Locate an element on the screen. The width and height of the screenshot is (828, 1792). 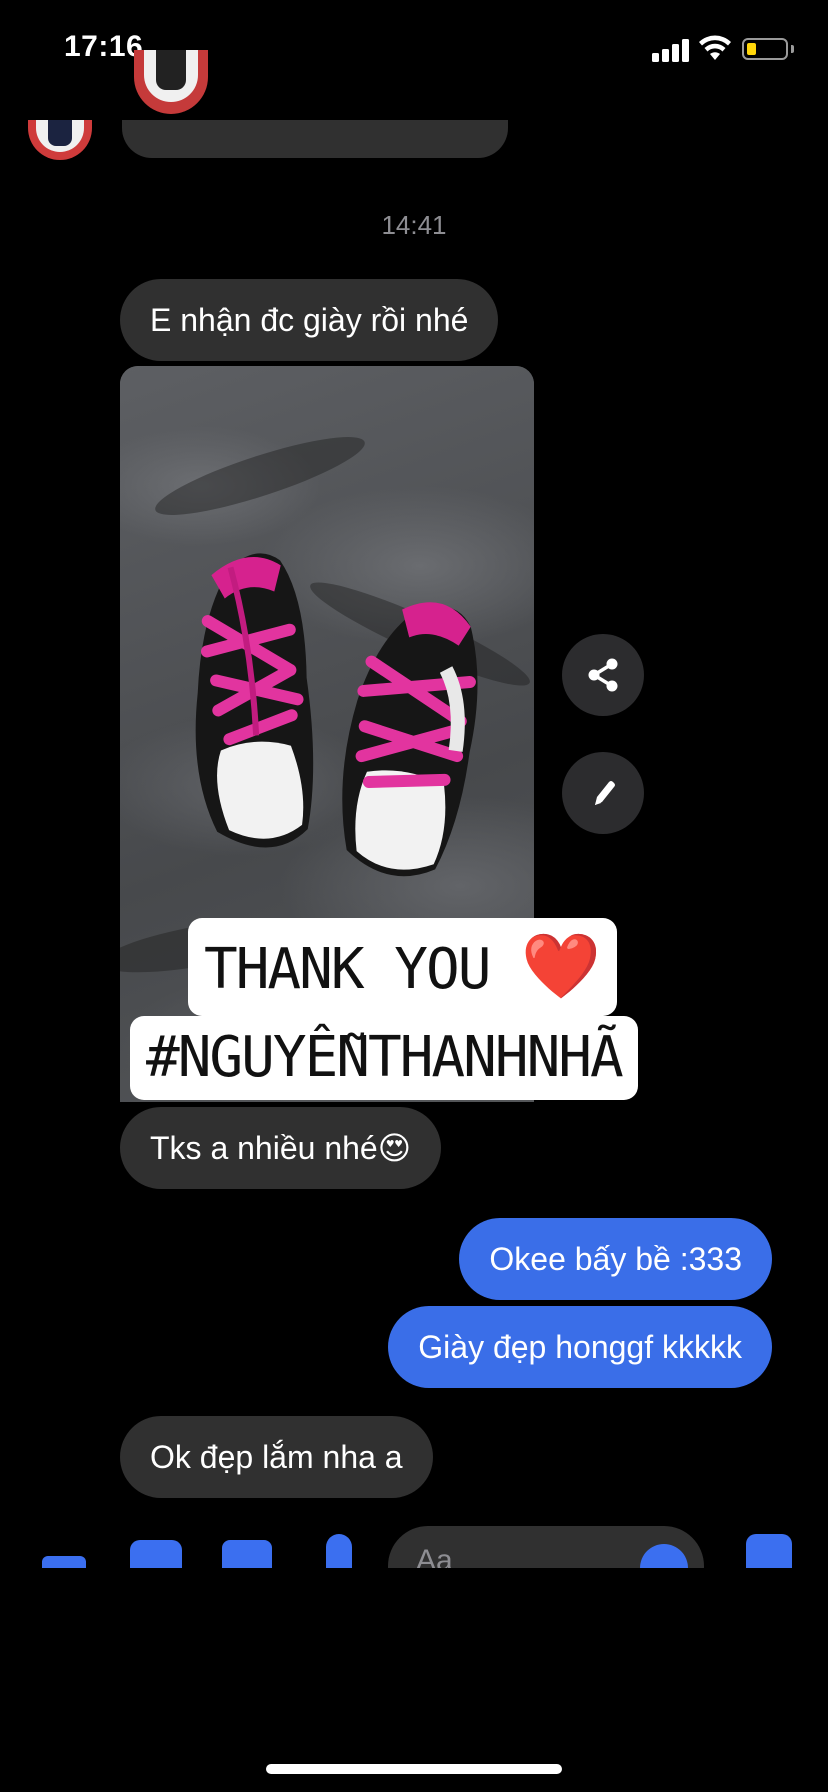
message-input-placeholder: Aa is located at coordinates (434, 1556).